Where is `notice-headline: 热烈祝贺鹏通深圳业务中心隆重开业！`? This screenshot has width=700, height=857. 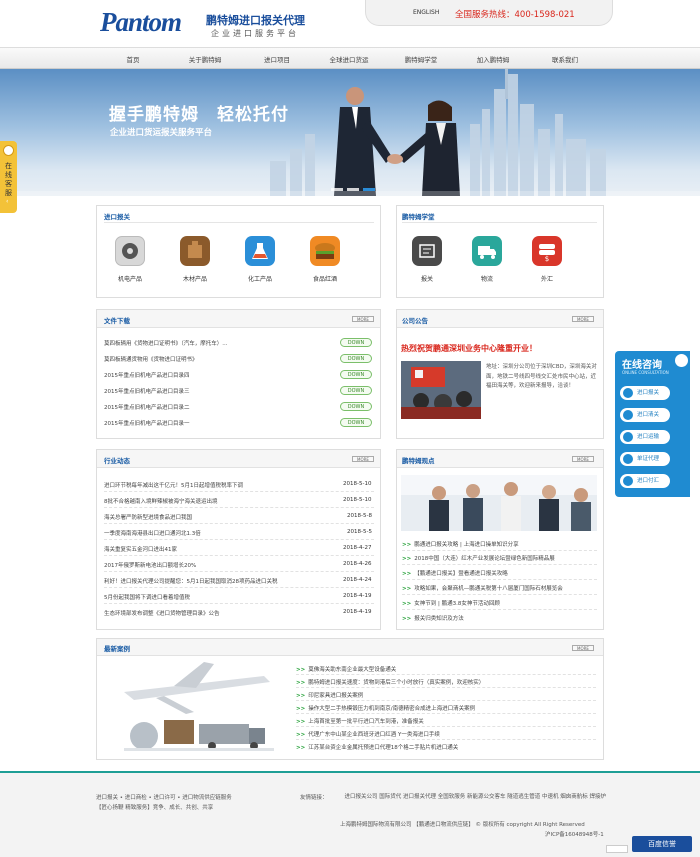
notice-headline: 热烈祝贺鹏通深圳业务中心隆重开业！ is located at coordinates (469, 348).